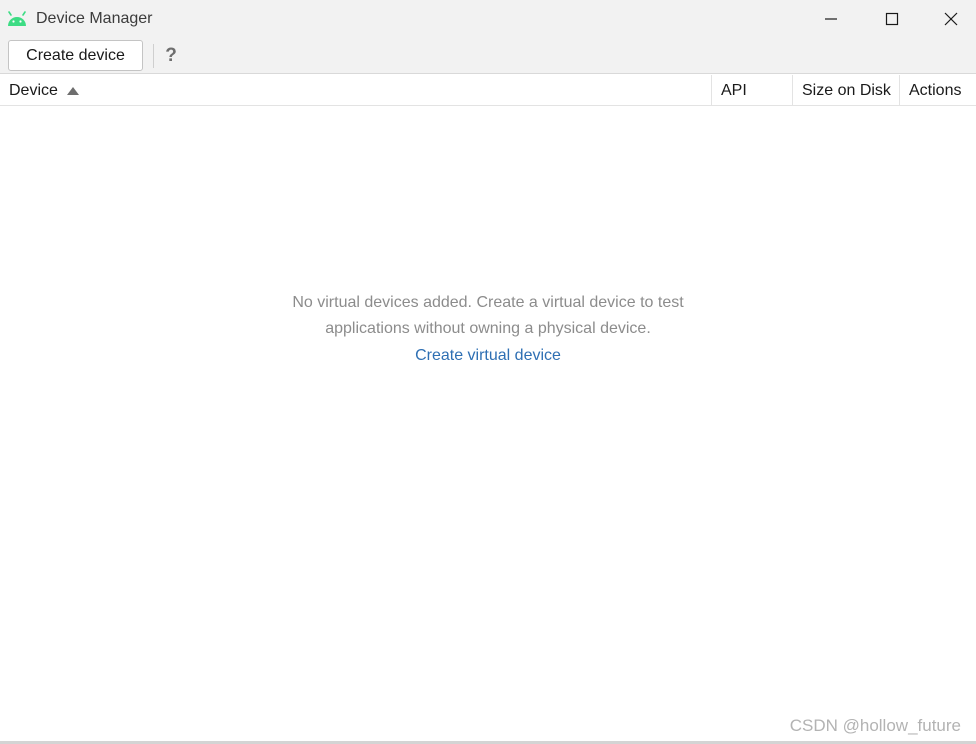 The width and height of the screenshot is (976, 744). I want to click on column-header-label: Actions, so click(935, 90).